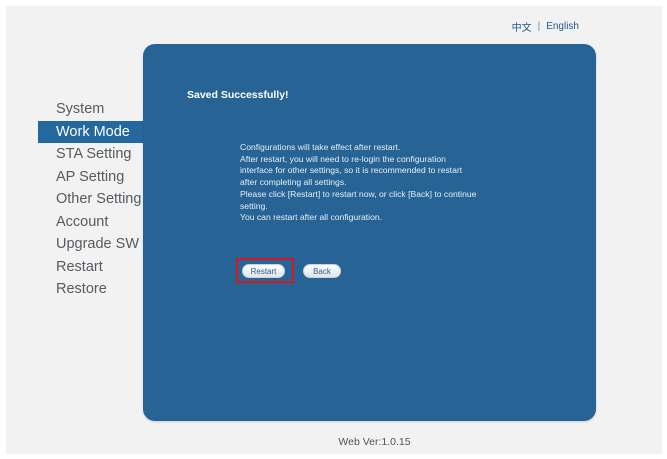 The height and width of the screenshot is (459, 667). I want to click on sidebar-item-ap-setting: AP Setting, so click(92, 177).